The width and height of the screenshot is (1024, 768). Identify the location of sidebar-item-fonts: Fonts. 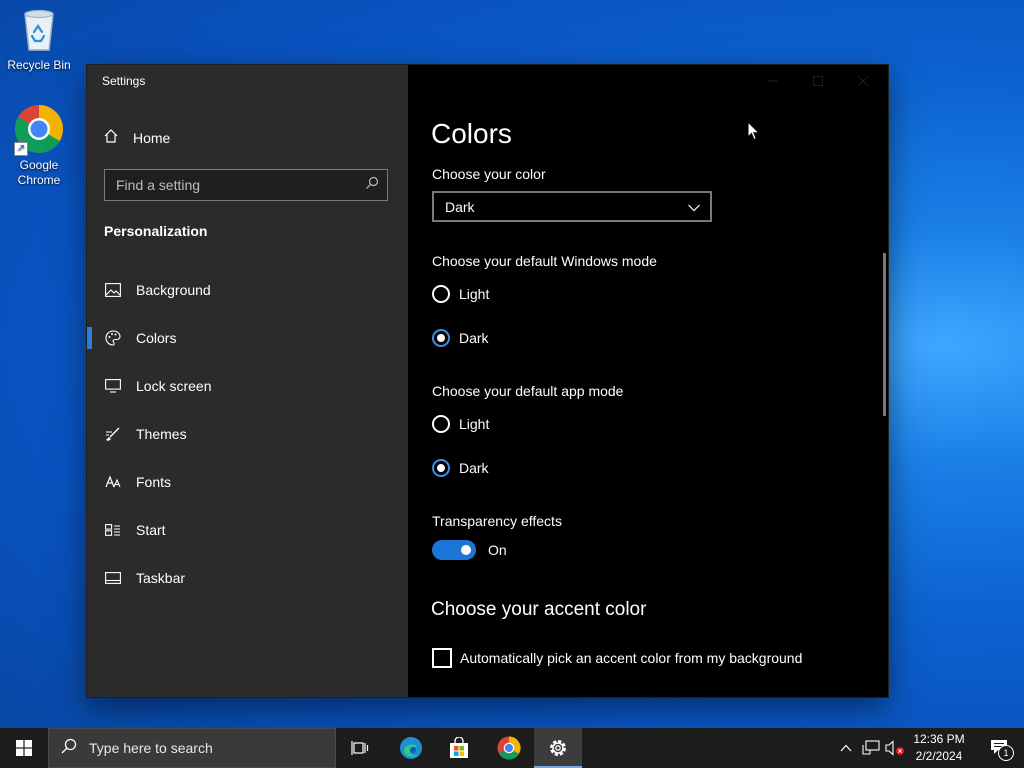
(247, 482).